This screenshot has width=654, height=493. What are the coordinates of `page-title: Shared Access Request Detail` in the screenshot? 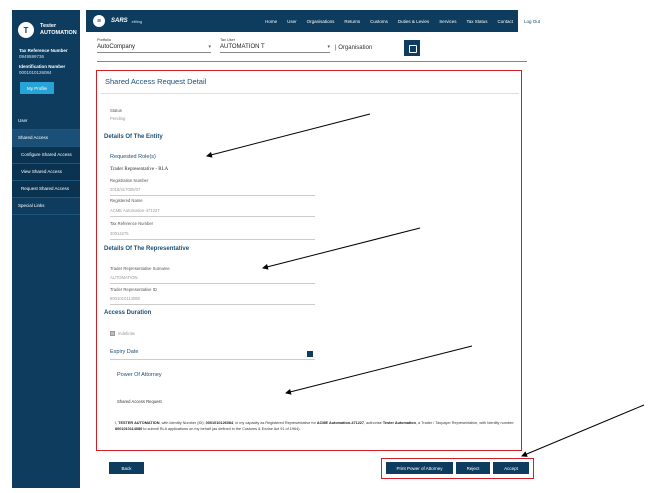 It's located at (156, 81).